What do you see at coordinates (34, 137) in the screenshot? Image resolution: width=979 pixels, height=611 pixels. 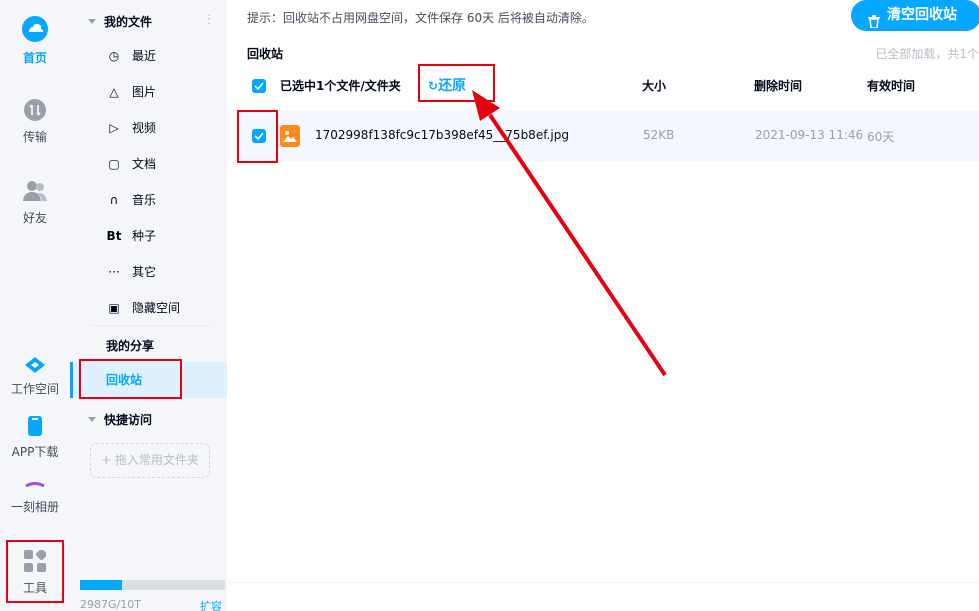 I see `rail-transfer-label: 传输` at bounding box center [34, 137].